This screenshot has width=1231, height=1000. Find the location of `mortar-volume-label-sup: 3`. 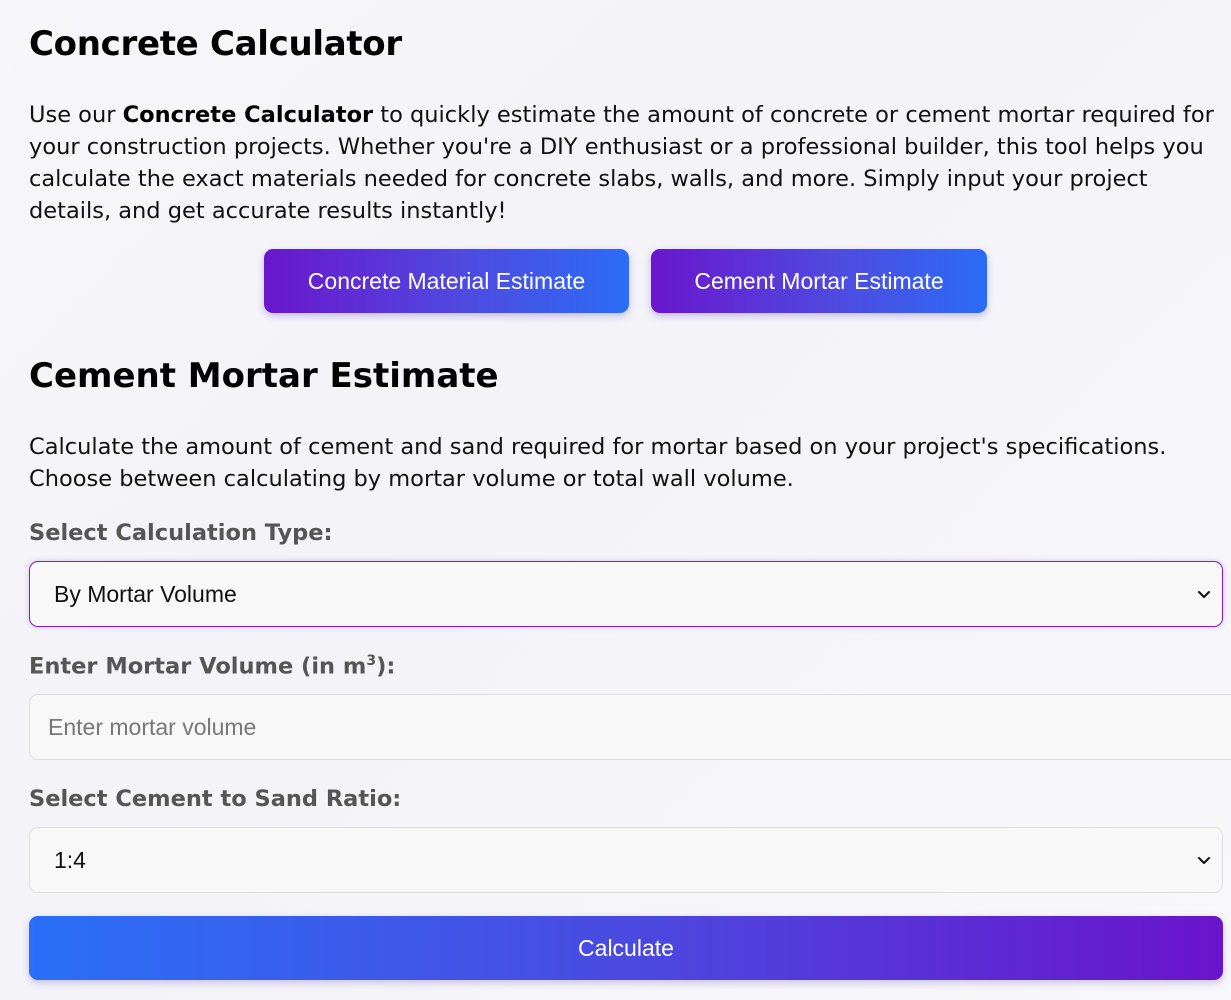

mortar-volume-label-sup: 3 is located at coordinates (371, 661).